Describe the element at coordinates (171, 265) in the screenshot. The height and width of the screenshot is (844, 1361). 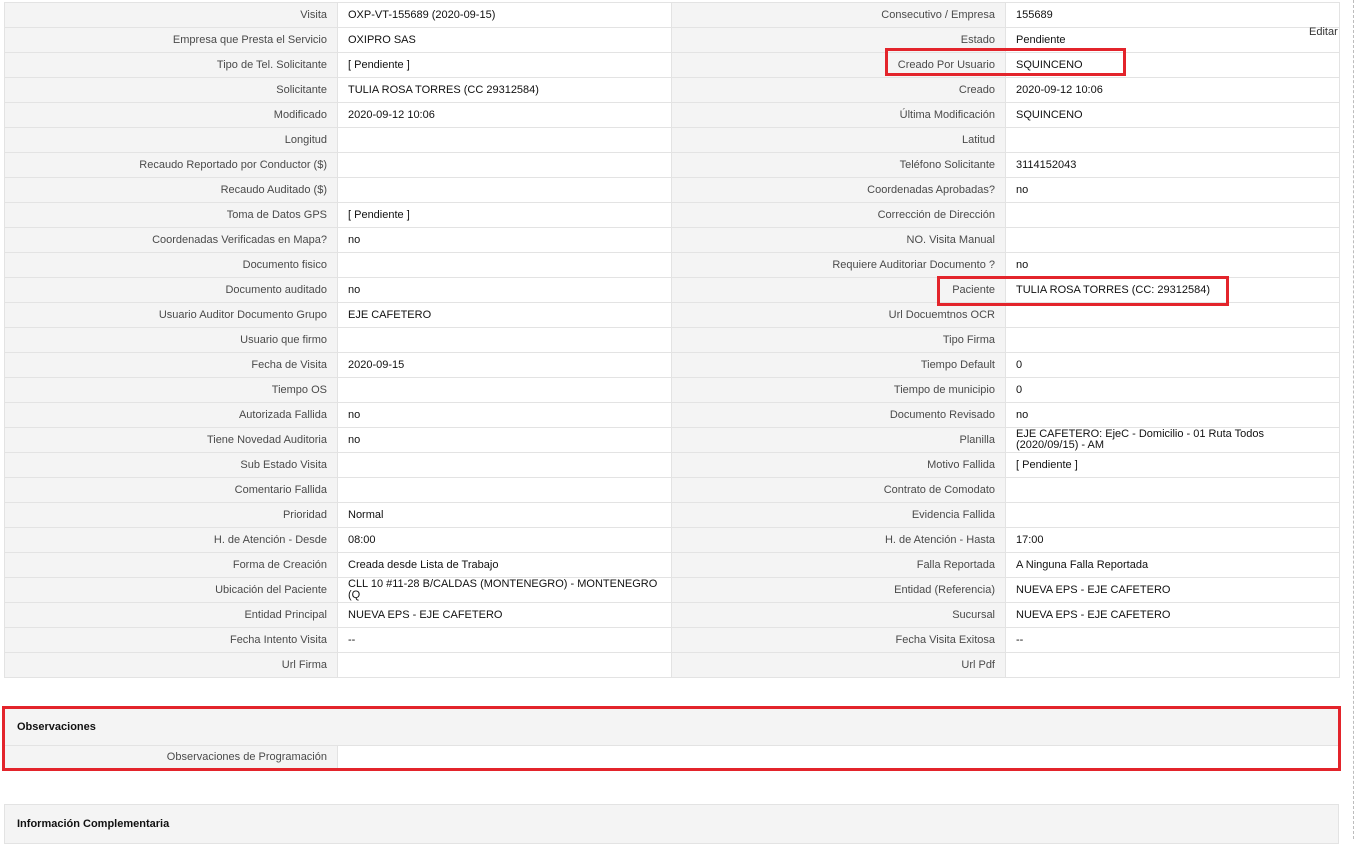
I see `field-label: Documento fisico` at that location.